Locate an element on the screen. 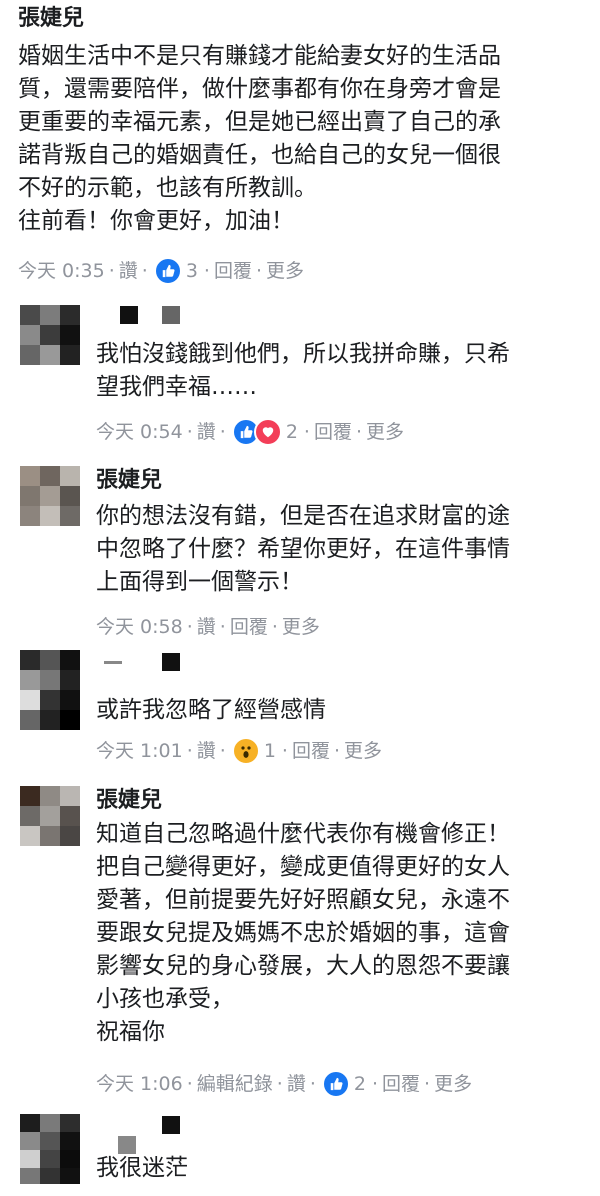  reactions: 1 is located at coordinates (253, 751).